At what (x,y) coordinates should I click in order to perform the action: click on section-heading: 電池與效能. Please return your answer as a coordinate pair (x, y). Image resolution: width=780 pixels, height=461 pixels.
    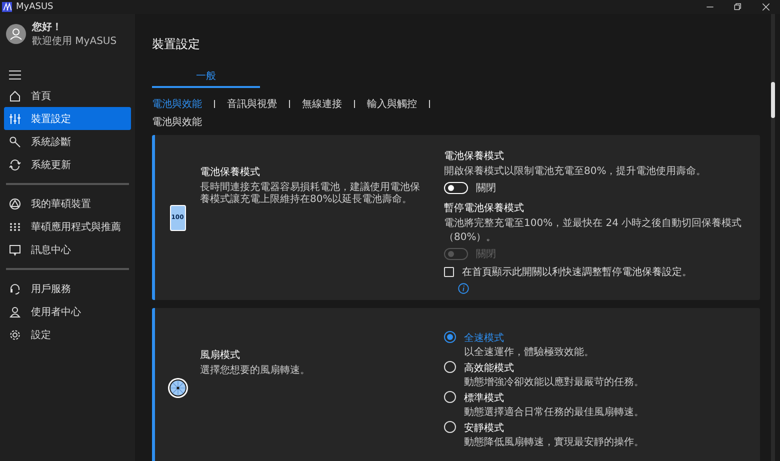
    Looking at the image, I should click on (177, 122).